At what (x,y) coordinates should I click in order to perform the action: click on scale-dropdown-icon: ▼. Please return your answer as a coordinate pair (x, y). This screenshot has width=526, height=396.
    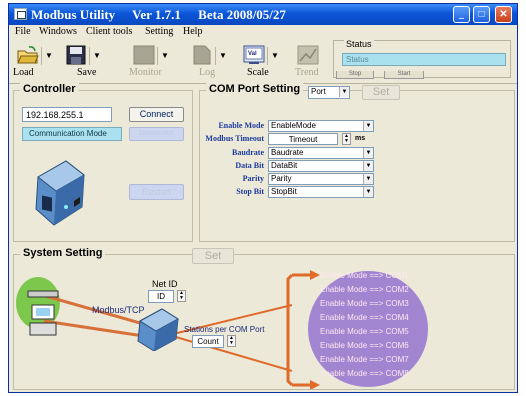
    Looking at the image, I should click on (276, 57).